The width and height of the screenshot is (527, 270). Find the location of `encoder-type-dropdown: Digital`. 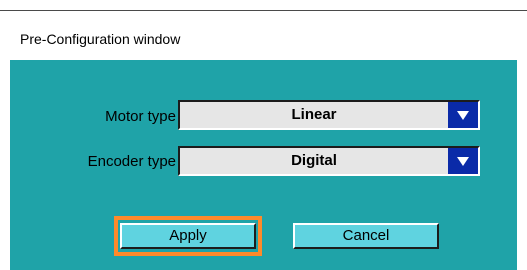

encoder-type-dropdown: Digital is located at coordinates (329, 161).